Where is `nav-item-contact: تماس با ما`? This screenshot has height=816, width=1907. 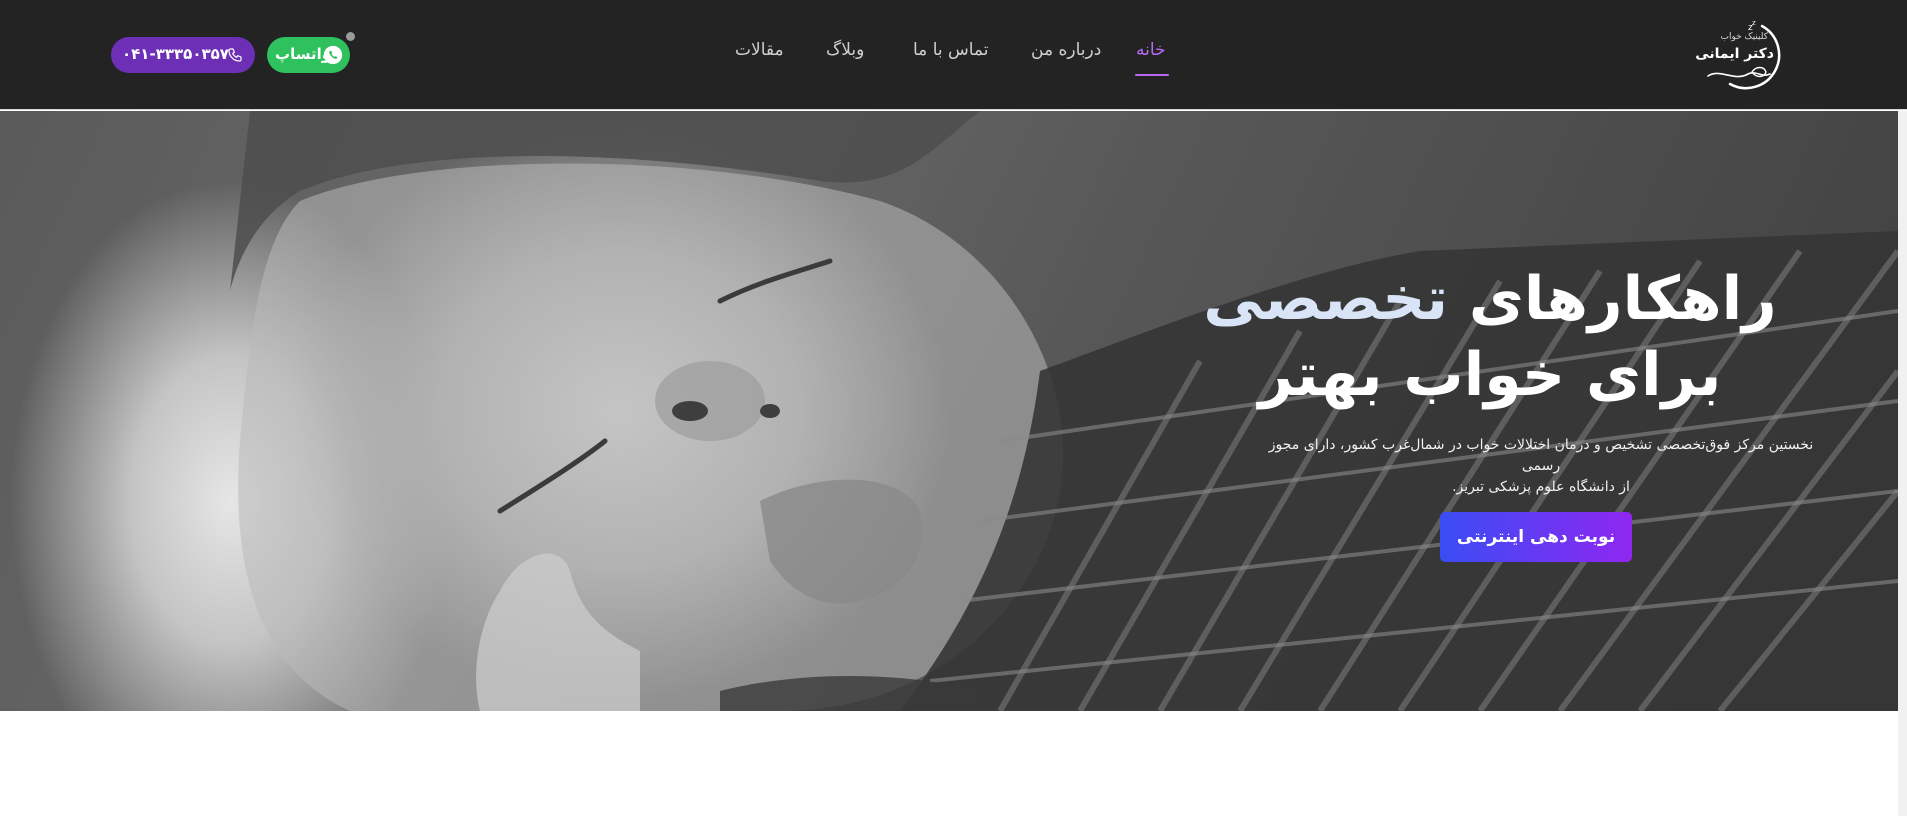
nav-item-contact: تماس با ما is located at coordinates (951, 50).